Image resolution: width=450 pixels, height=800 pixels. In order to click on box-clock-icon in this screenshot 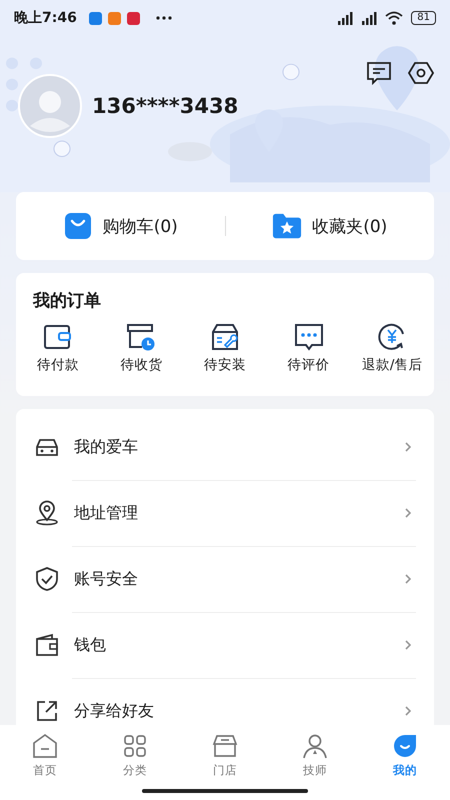, I will do `click(141, 337)`.